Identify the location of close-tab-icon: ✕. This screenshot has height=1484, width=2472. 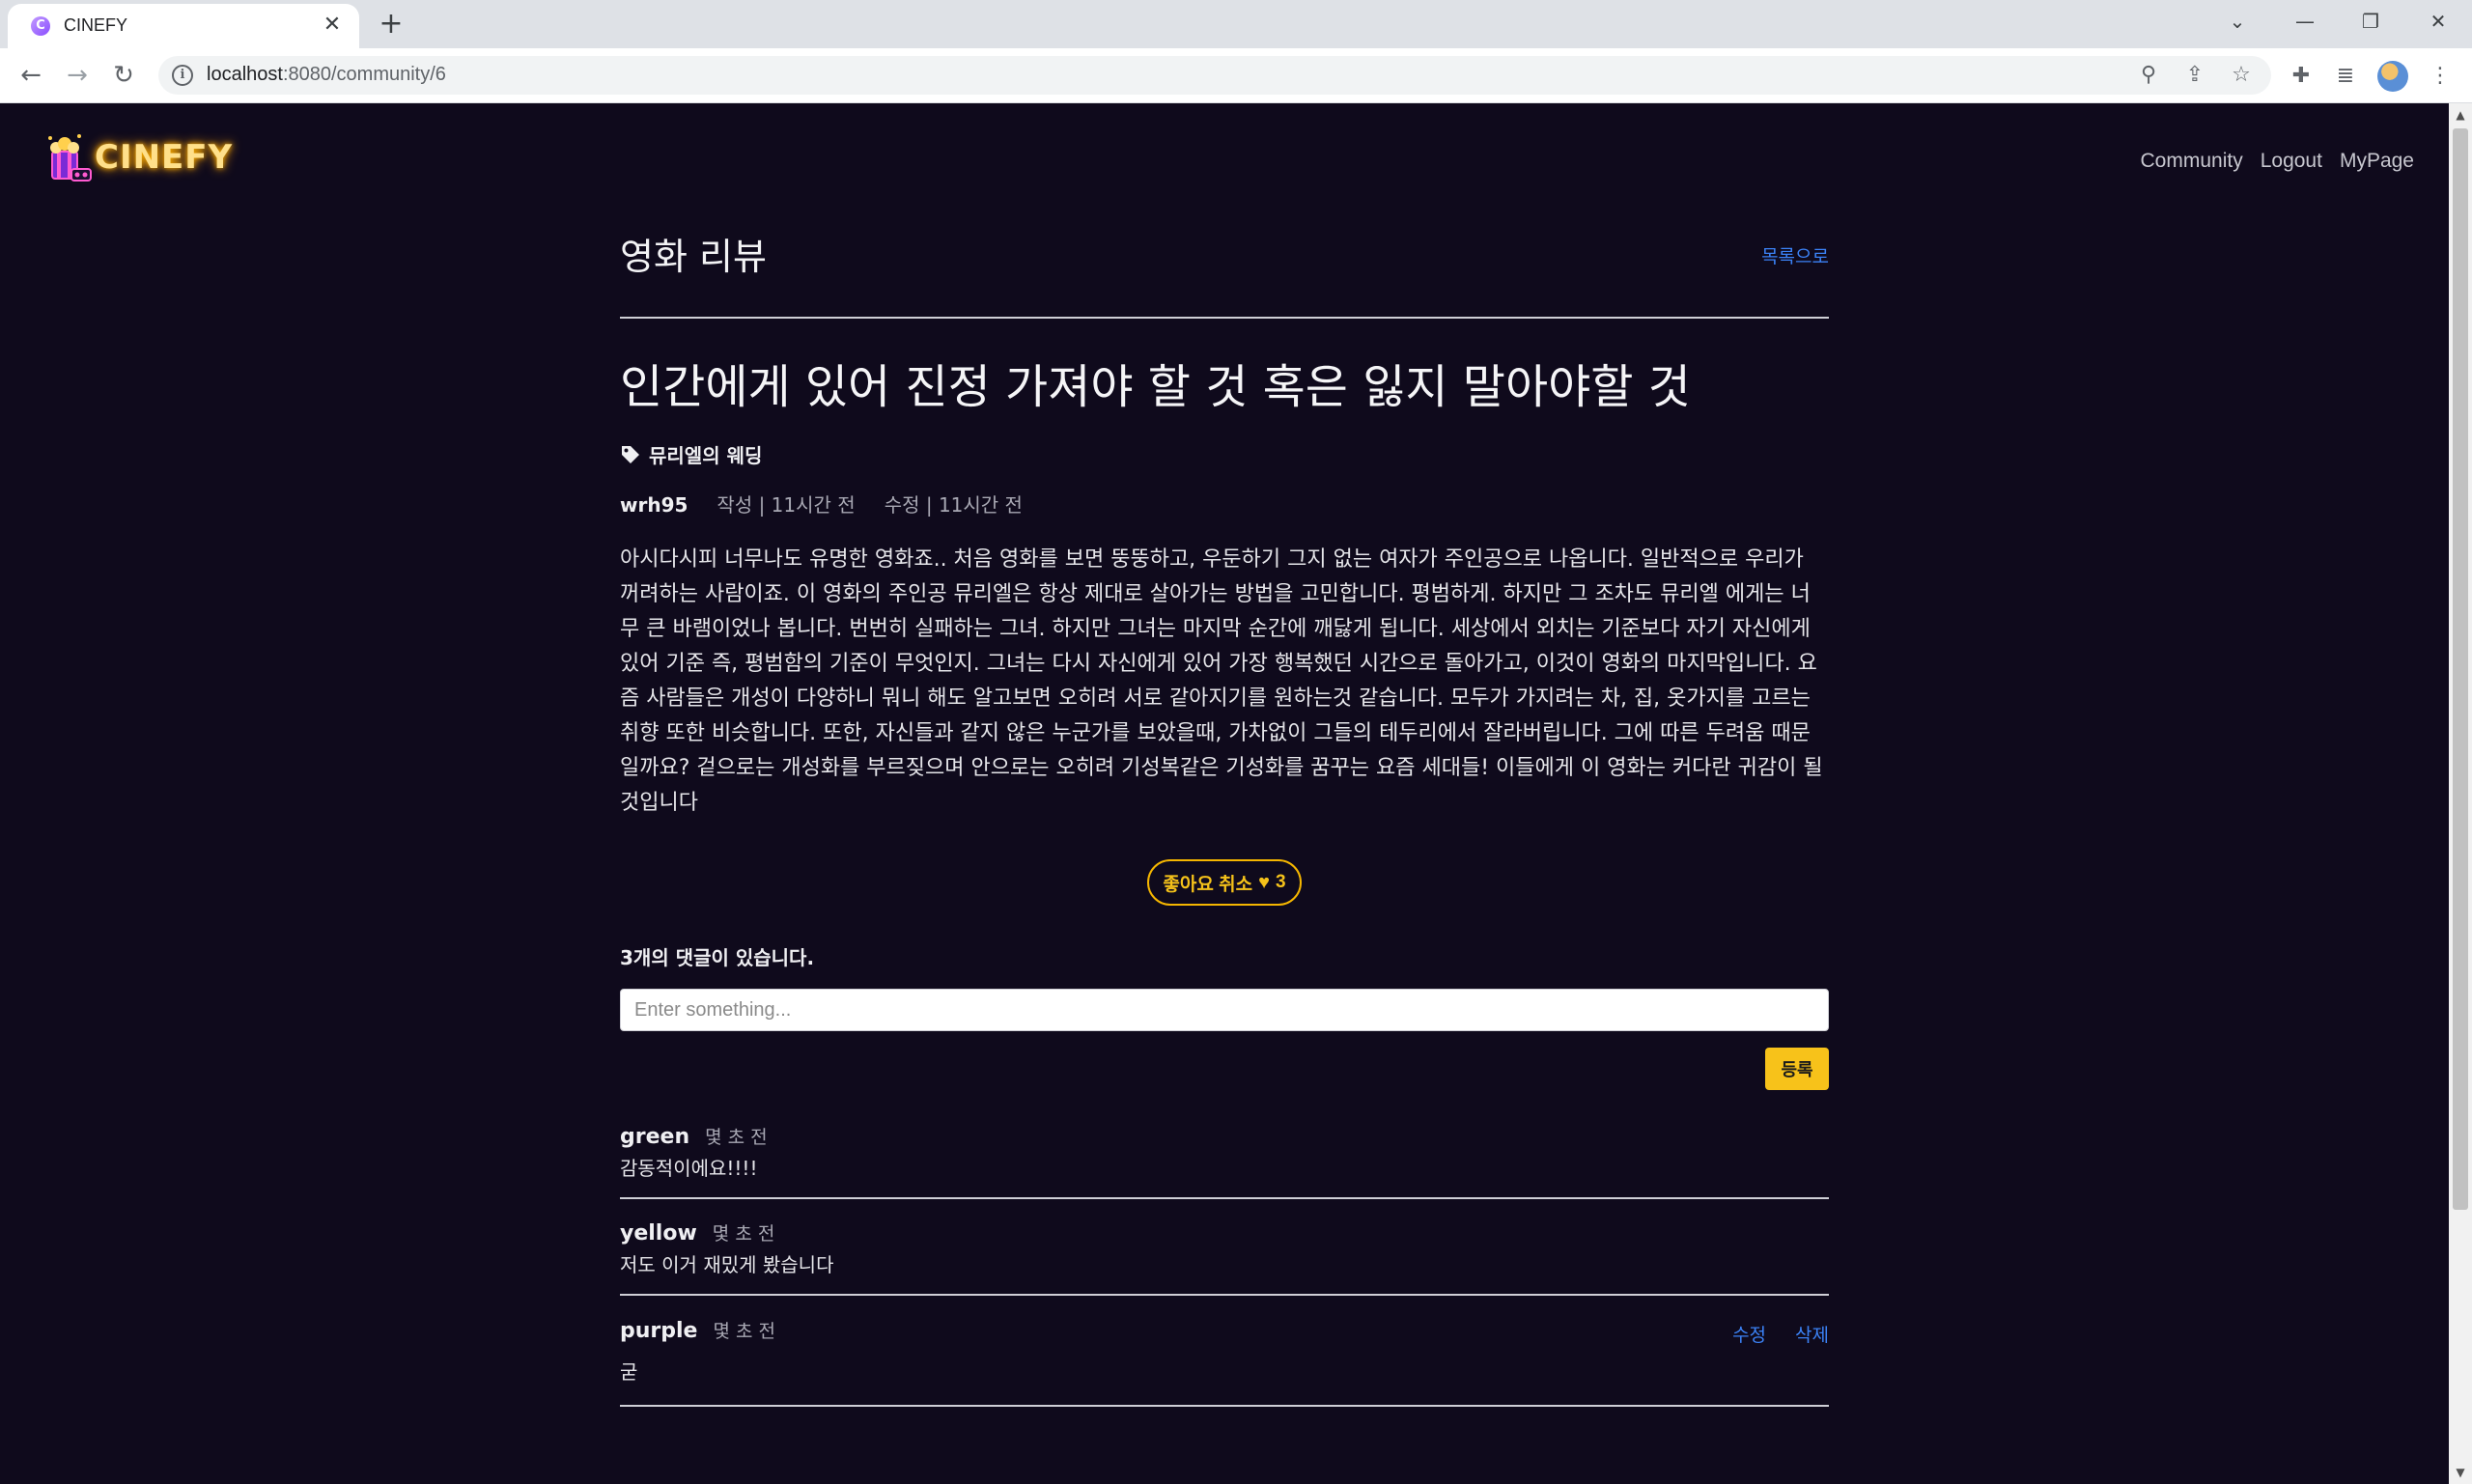
(332, 26).